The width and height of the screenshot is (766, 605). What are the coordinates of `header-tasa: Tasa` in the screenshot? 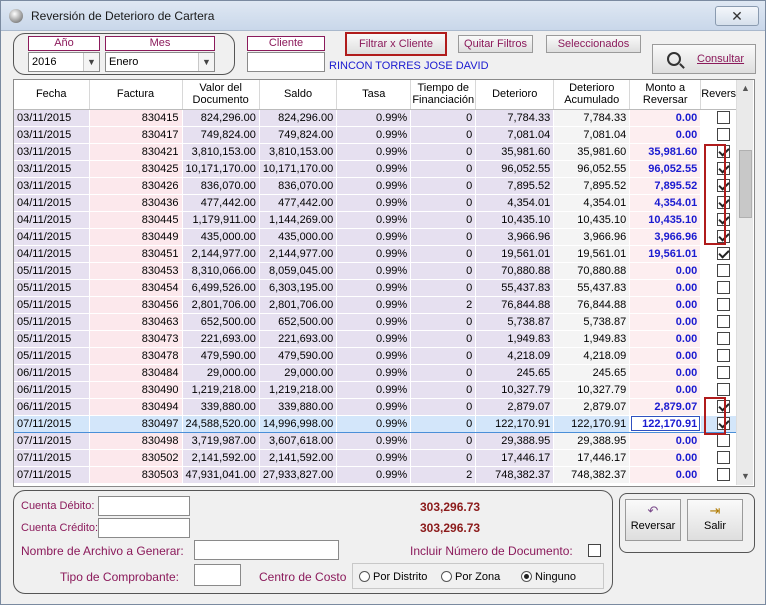 It's located at (374, 95).